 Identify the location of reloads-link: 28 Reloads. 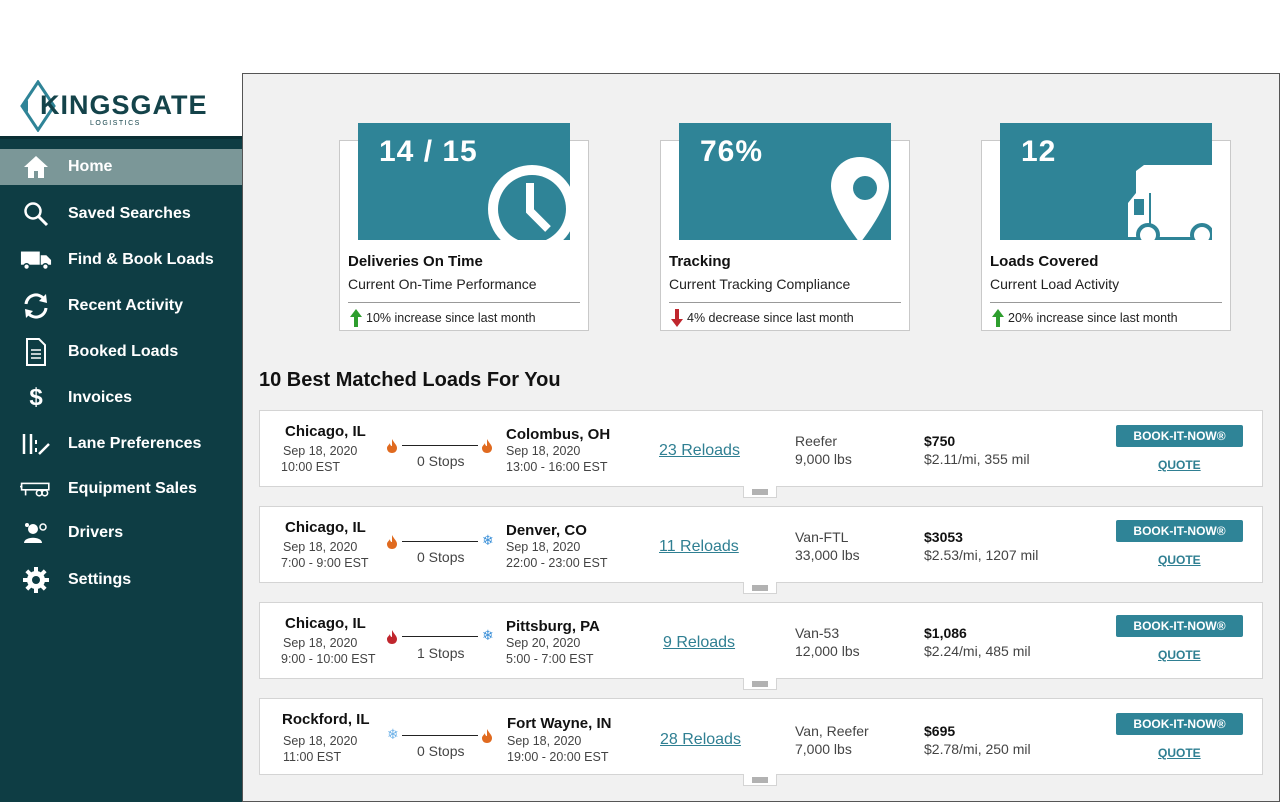
(700, 740).